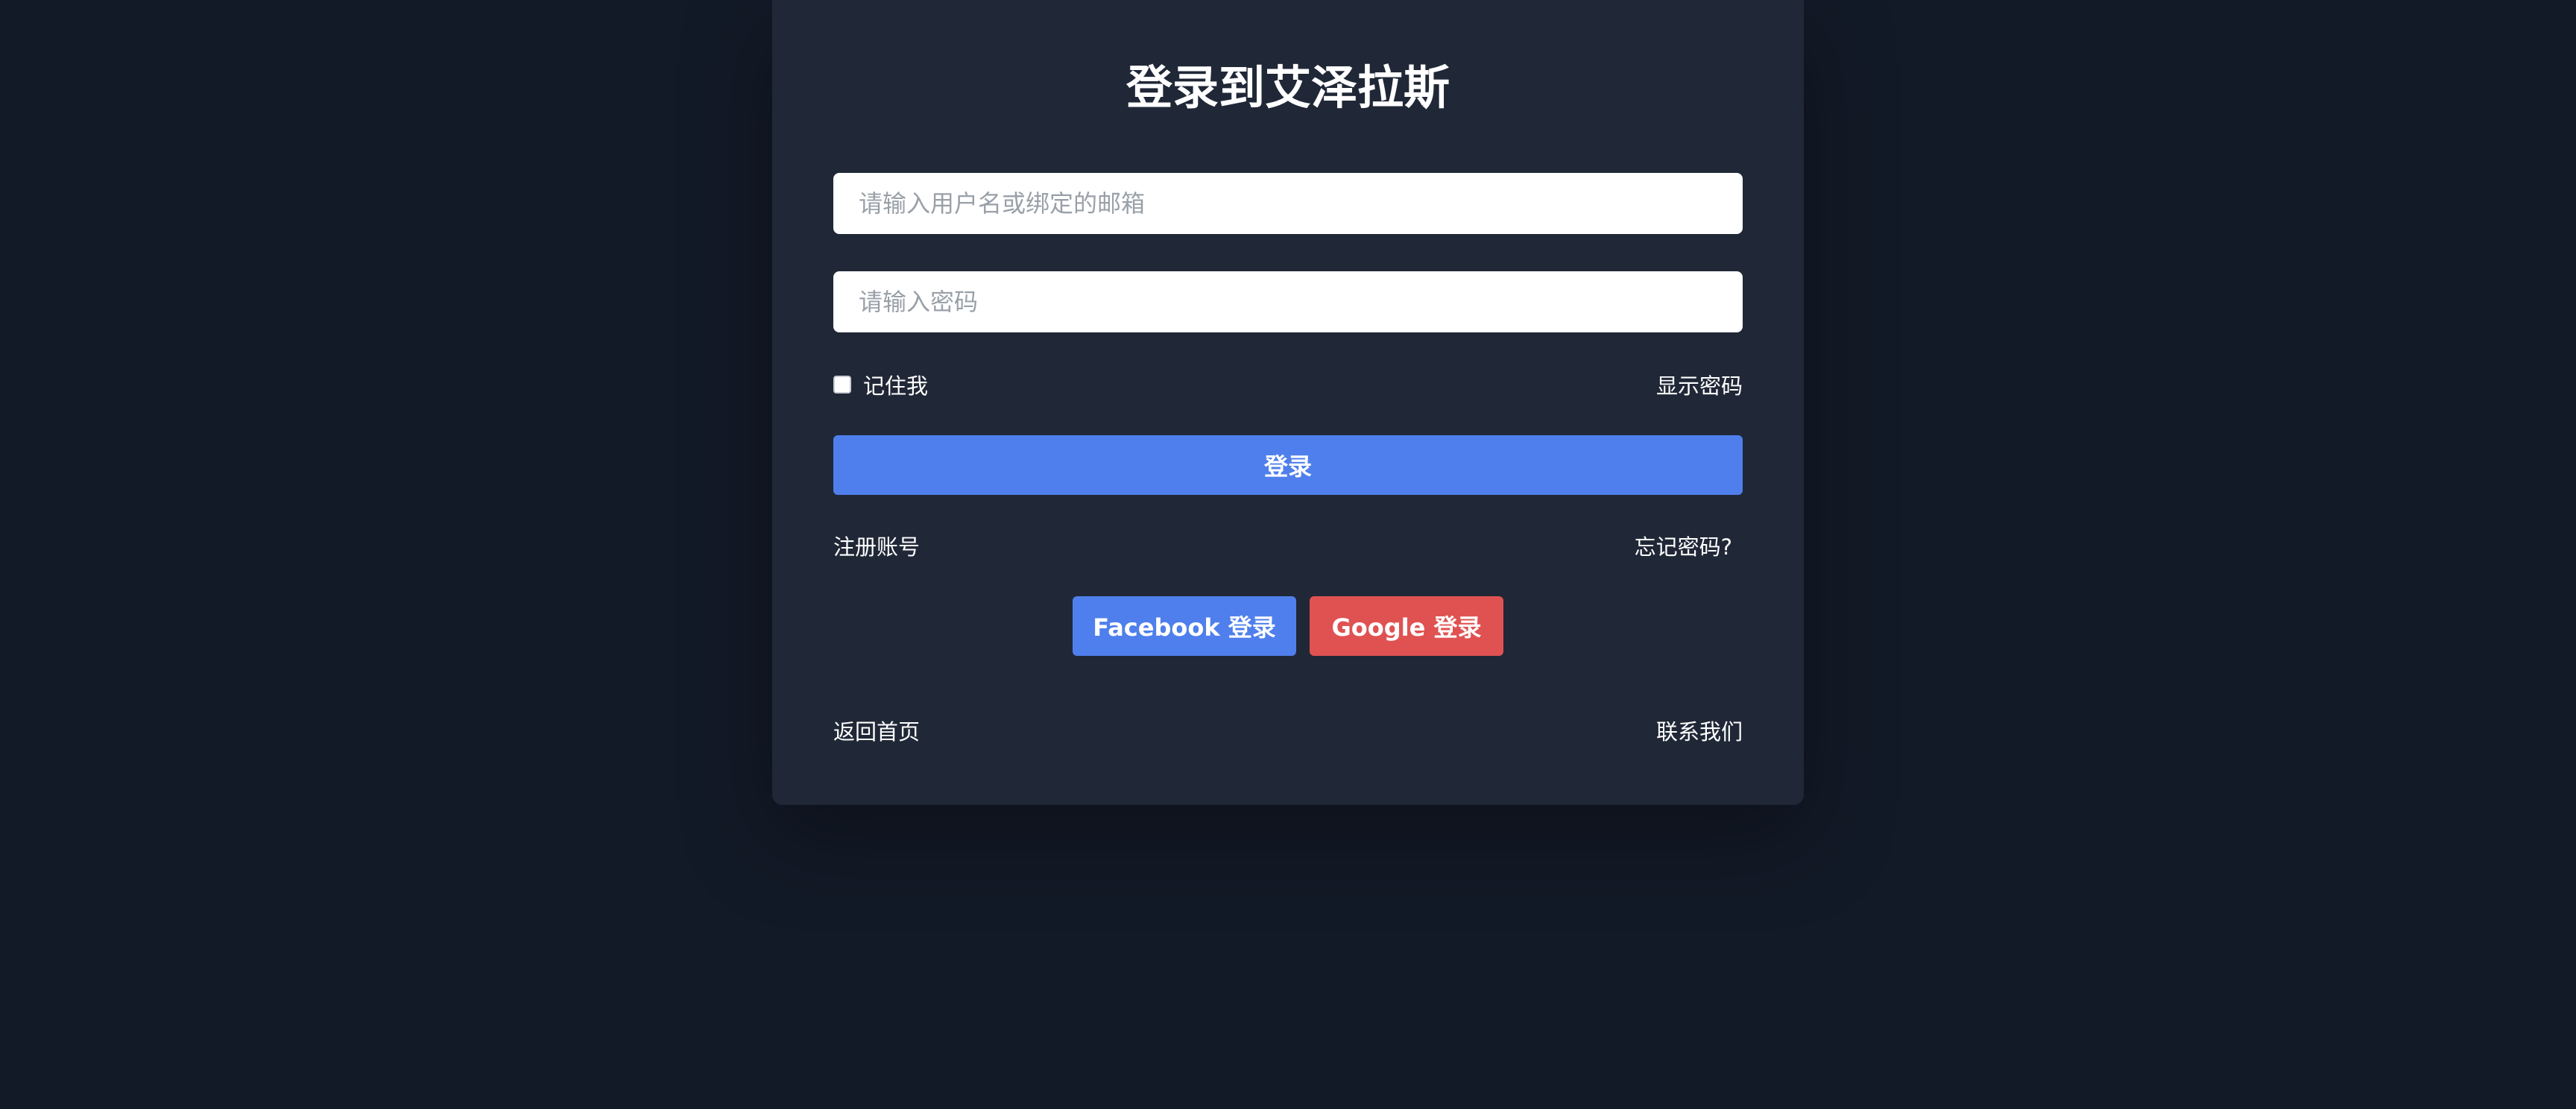  I want to click on remember-checkbox, so click(842, 385).